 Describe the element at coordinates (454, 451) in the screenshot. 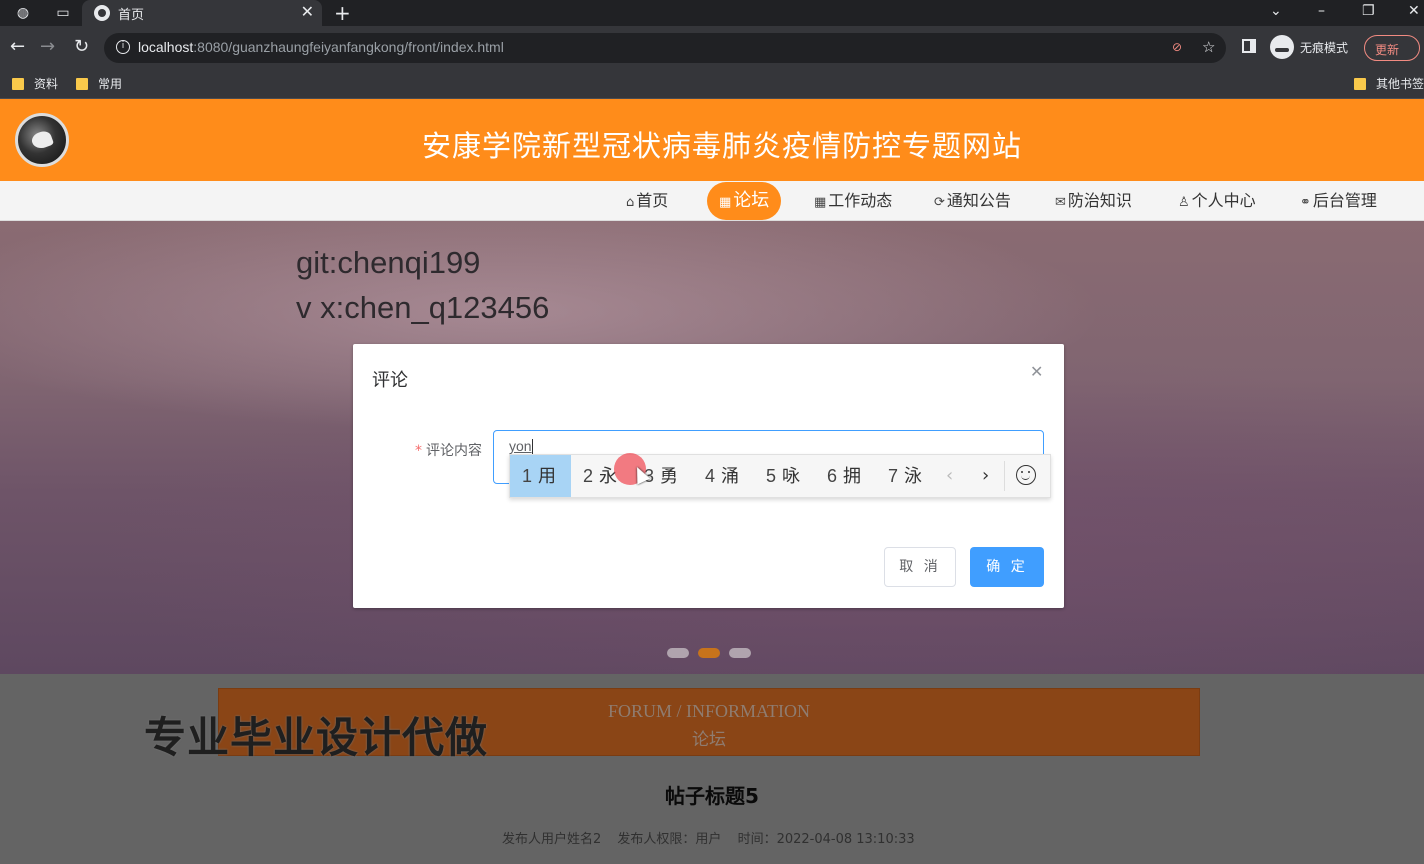

I see `comment-label-text: 评论内容` at that location.